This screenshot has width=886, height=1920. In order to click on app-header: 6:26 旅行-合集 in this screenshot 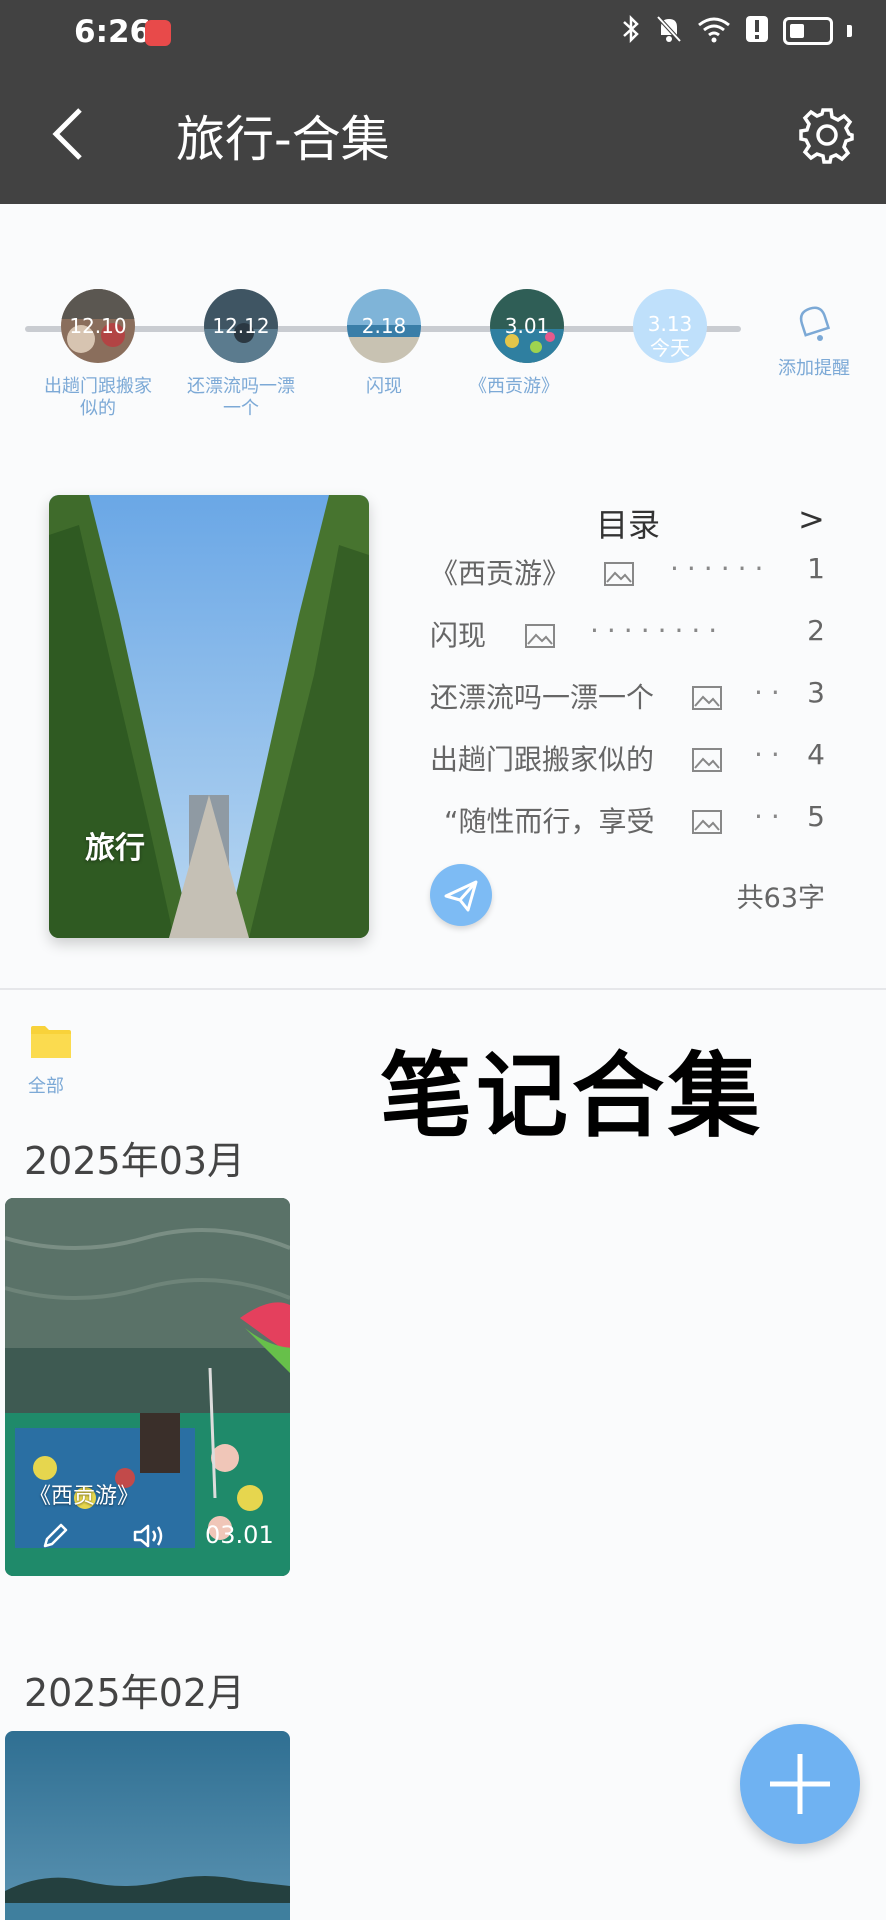, I will do `click(443, 102)`.